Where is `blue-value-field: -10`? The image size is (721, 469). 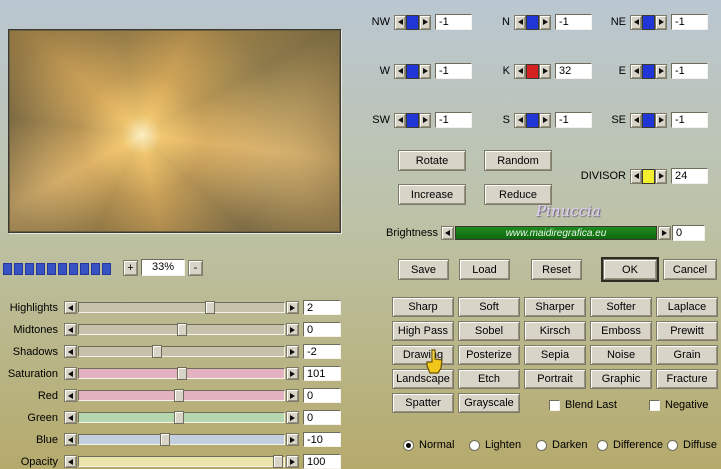 blue-value-field: -10 is located at coordinates (322, 439).